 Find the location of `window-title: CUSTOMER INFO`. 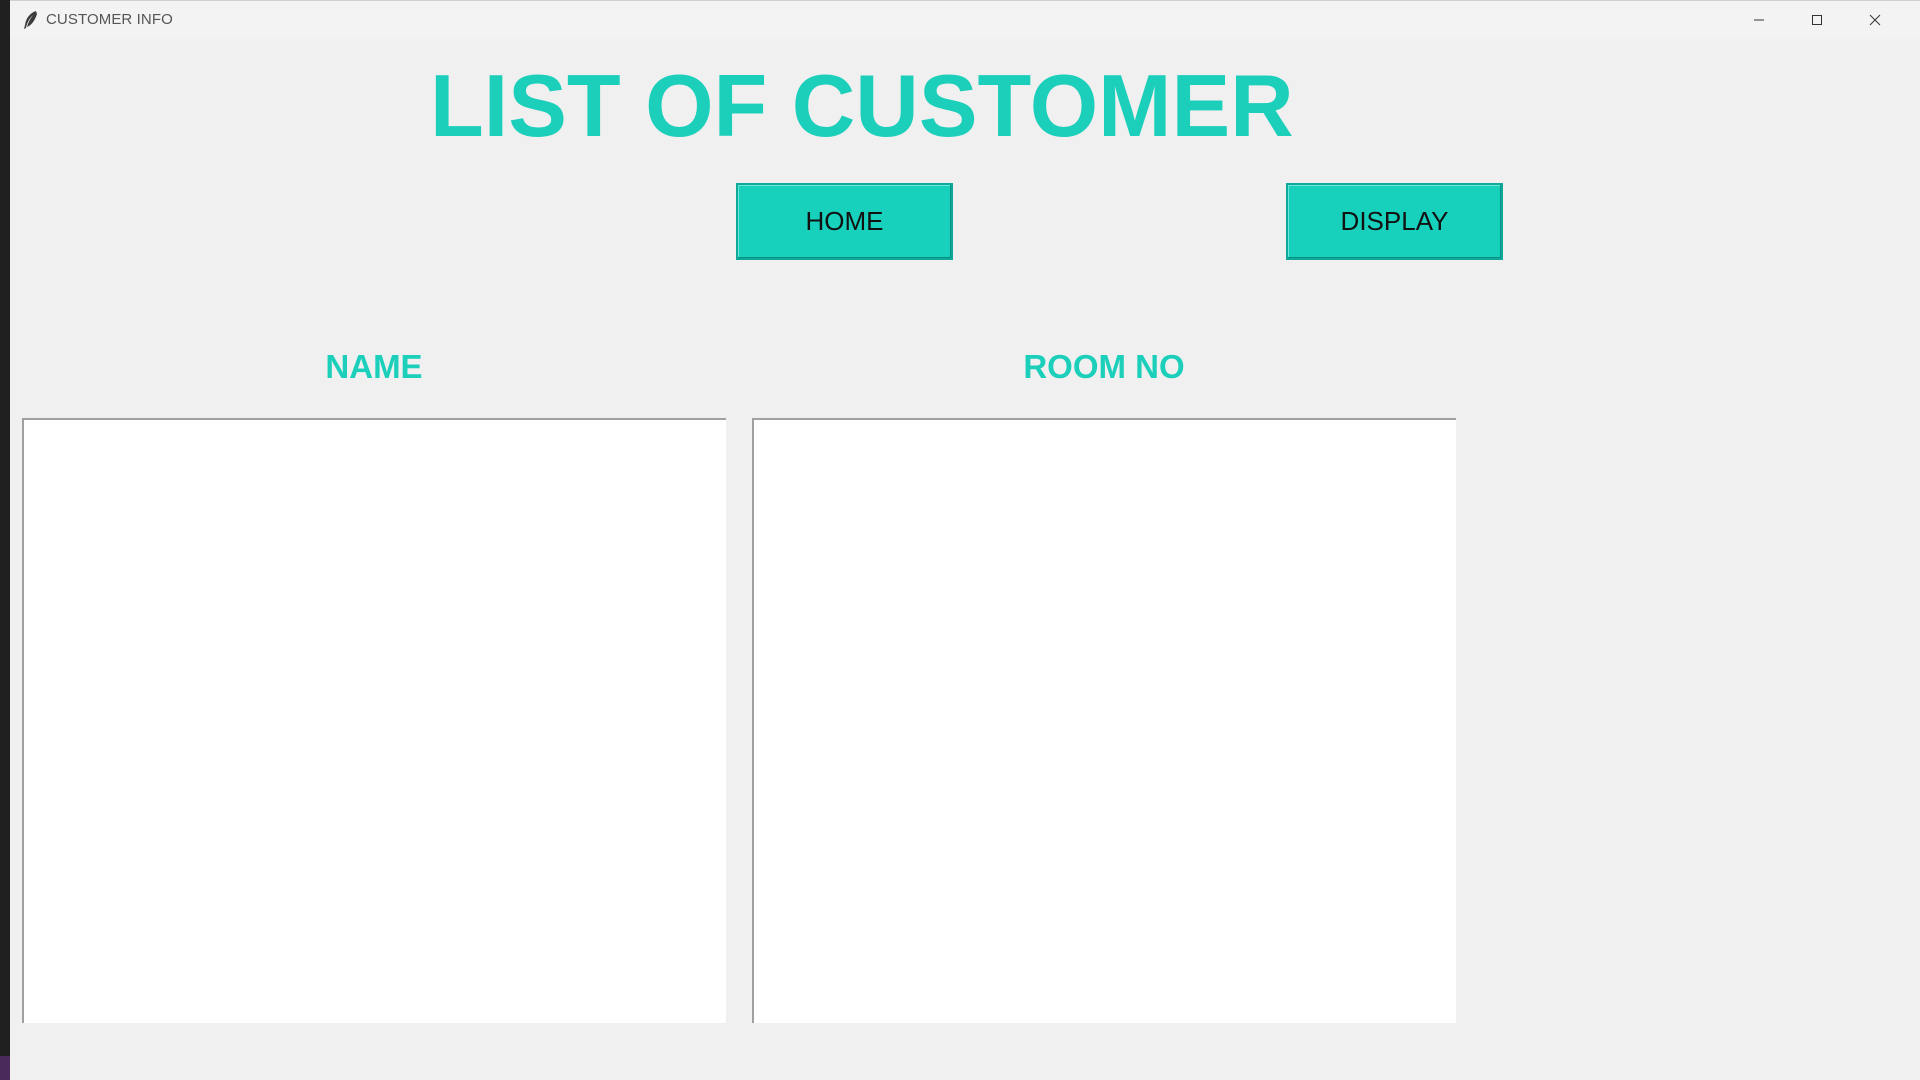

window-title: CUSTOMER INFO is located at coordinates (109, 19).